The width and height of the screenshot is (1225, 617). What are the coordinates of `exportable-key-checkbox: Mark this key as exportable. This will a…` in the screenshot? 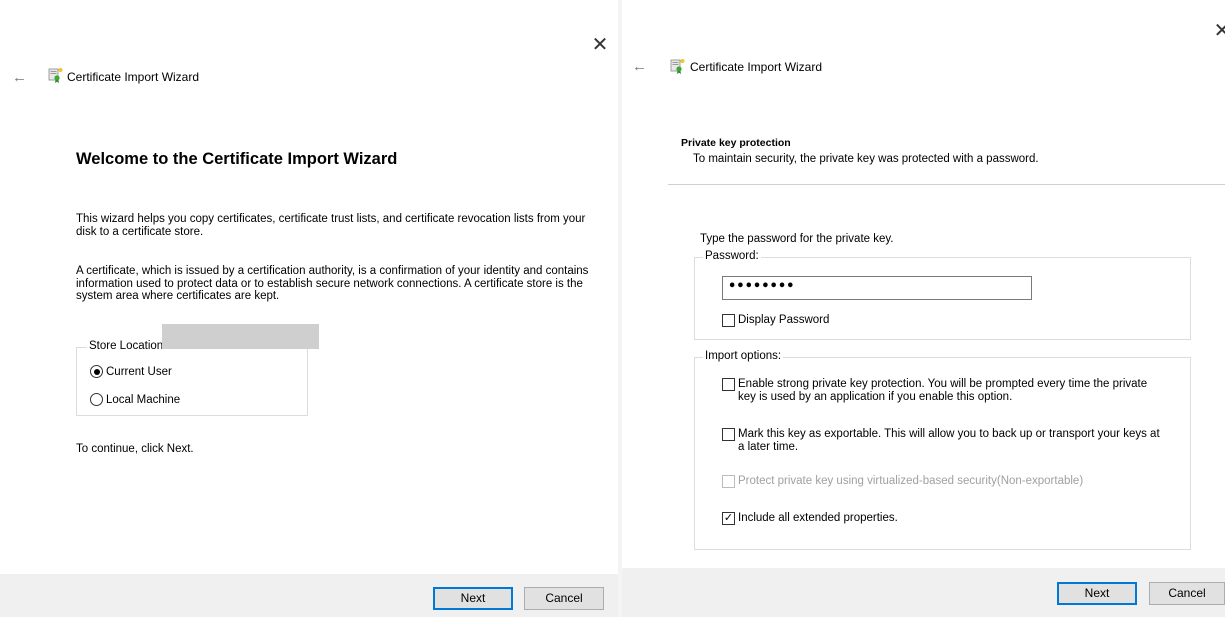 It's located at (942, 440).